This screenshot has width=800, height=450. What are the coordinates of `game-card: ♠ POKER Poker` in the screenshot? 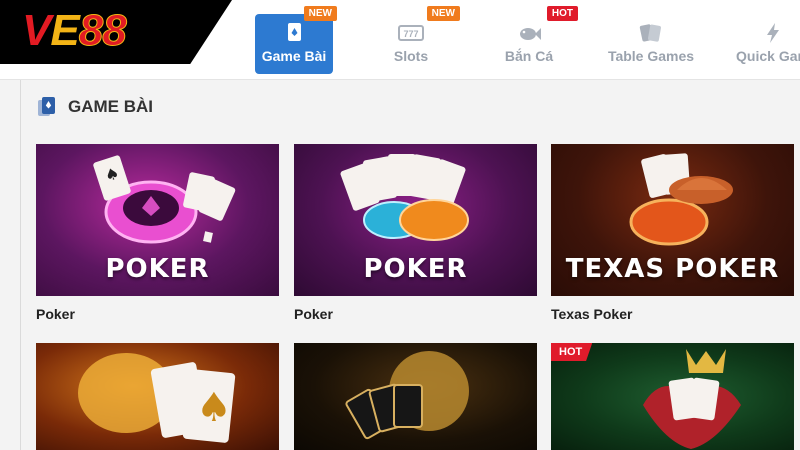 It's located at (157, 233).